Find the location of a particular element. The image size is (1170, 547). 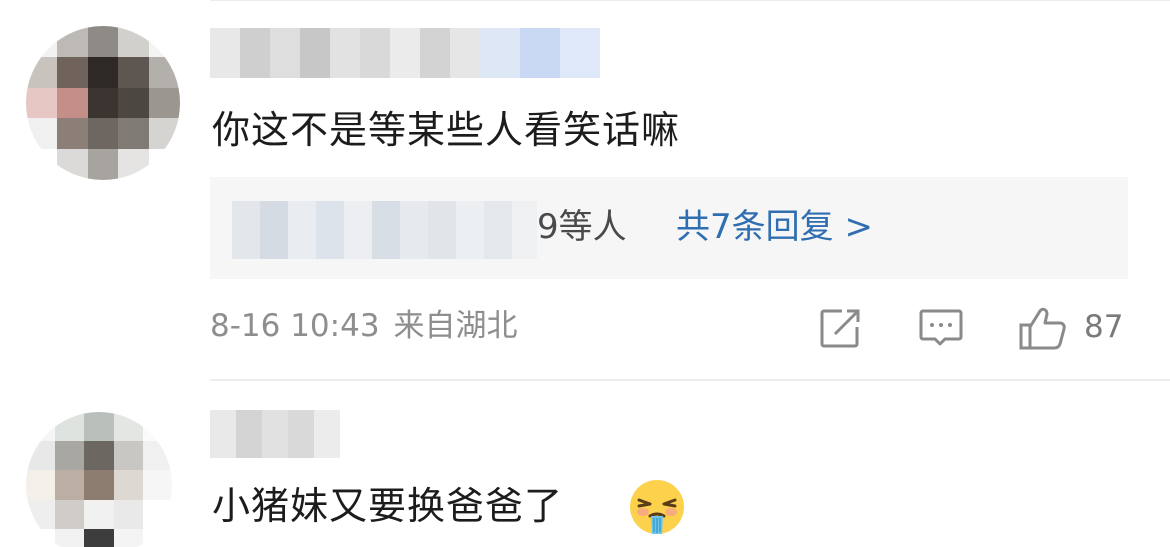

reply-preview: 9等人 共7条回复 > is located at coordinates (669, 228).